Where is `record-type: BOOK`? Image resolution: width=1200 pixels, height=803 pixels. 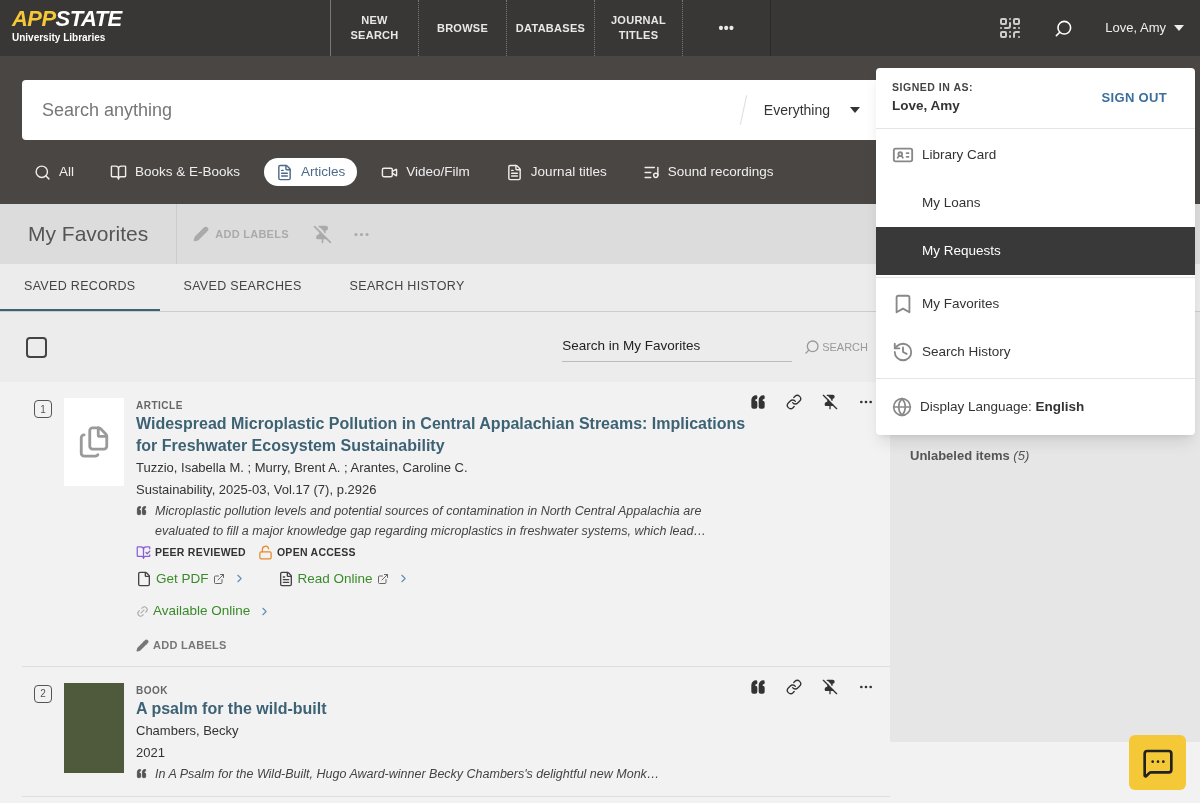 record-type: BOOK is located at coordinates (152, 690).